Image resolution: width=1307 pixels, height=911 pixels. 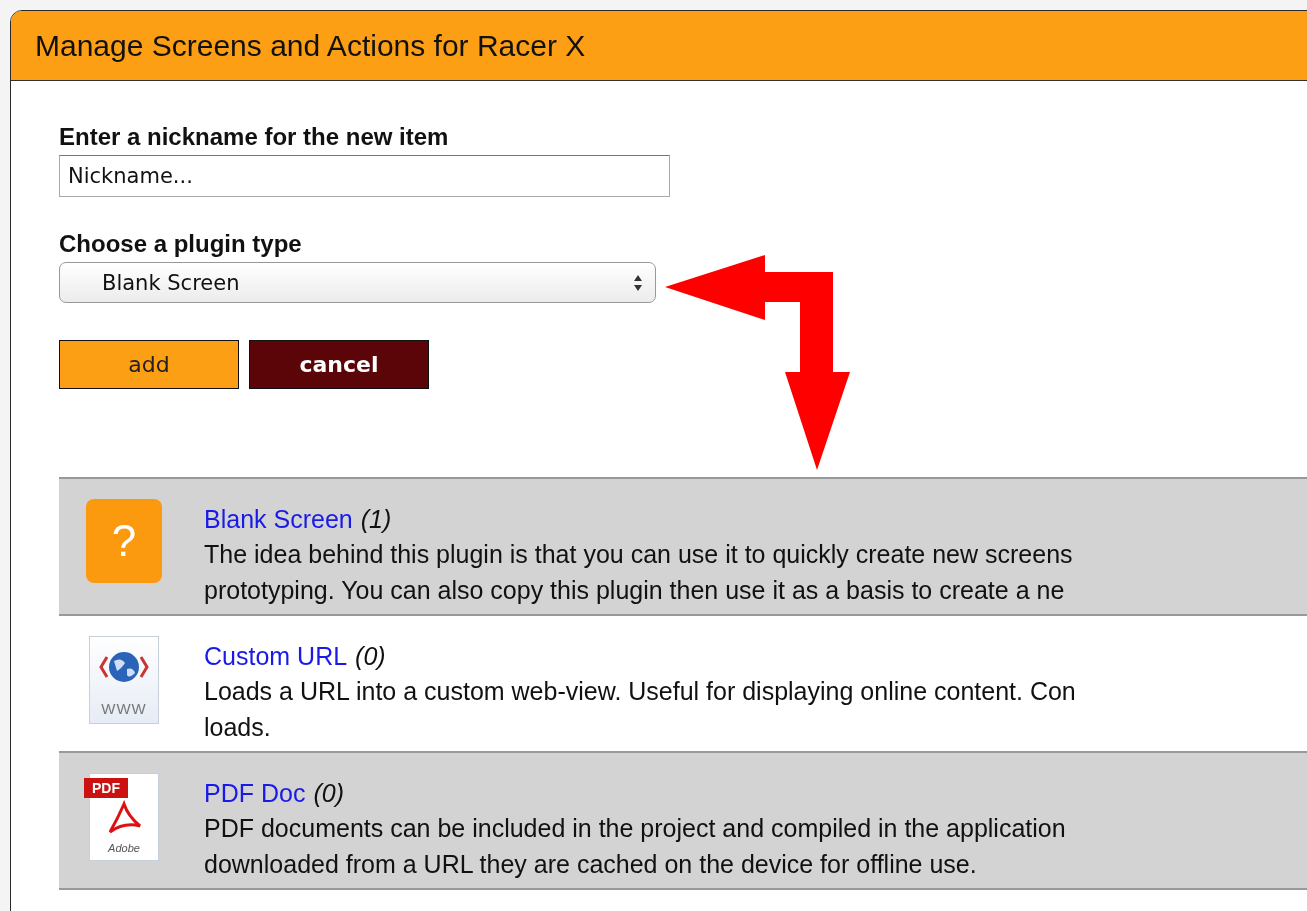 I want to click on plugin-description: downloaded from a URL they are cached on the device for offline use., so click(x=591, y=864).